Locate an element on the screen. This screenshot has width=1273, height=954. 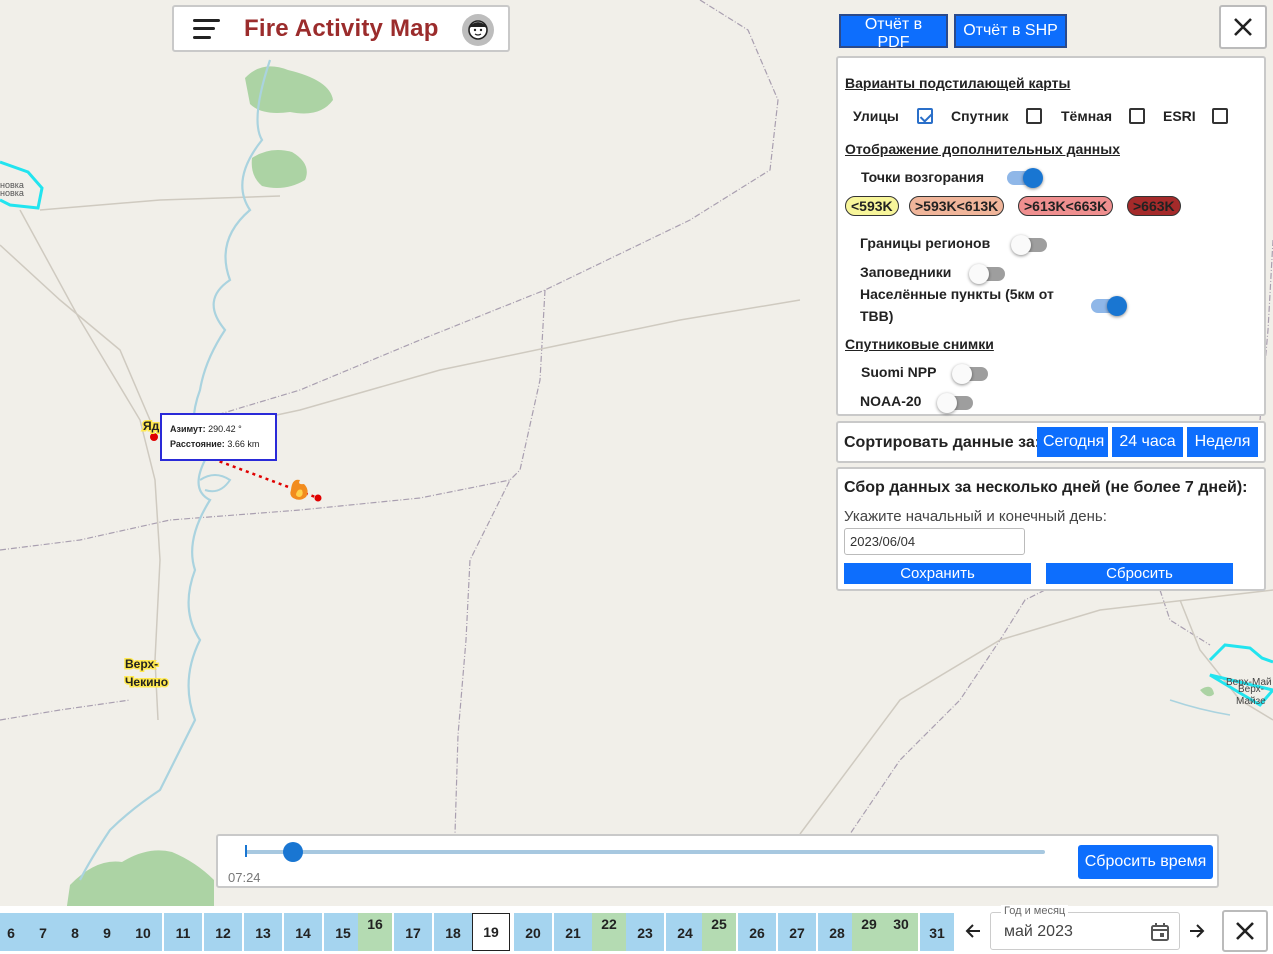
arrow-left-icon is located at coordinates (972, 931).